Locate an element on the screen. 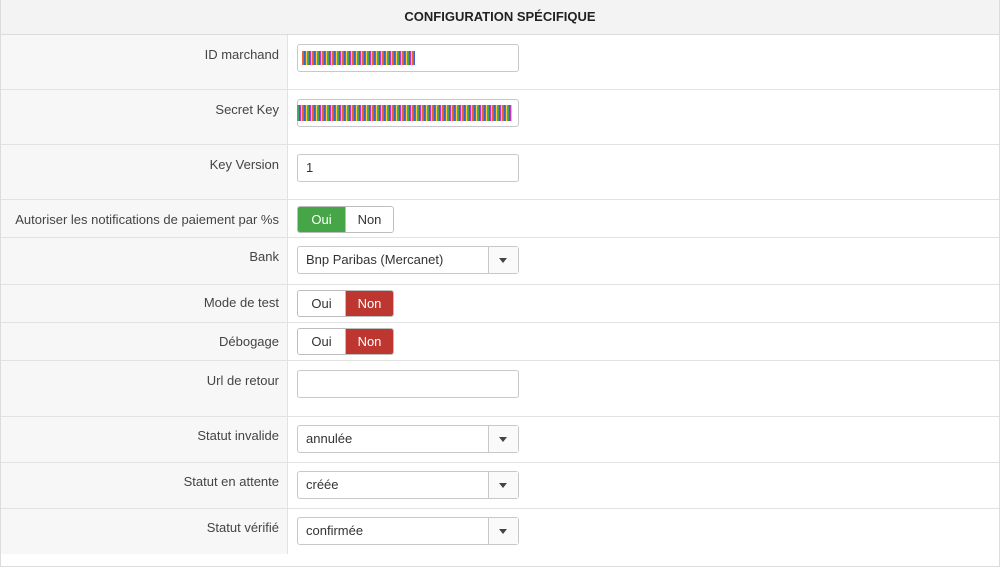 Image resolution: width=1000 pixels, height=573 pixels. row-status-invalid: Statut invalide annulée is located at coordinates (500, 440).